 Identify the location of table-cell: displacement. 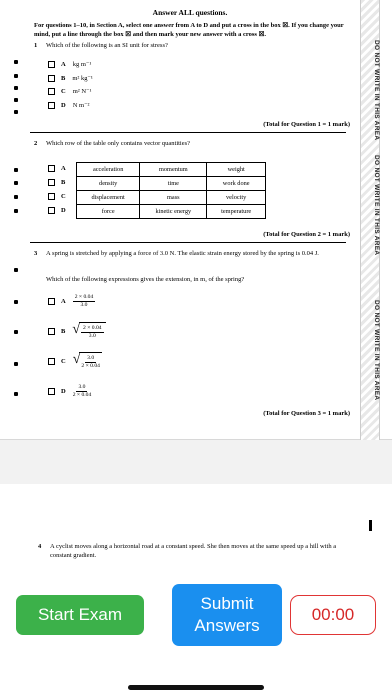
(108, 197).